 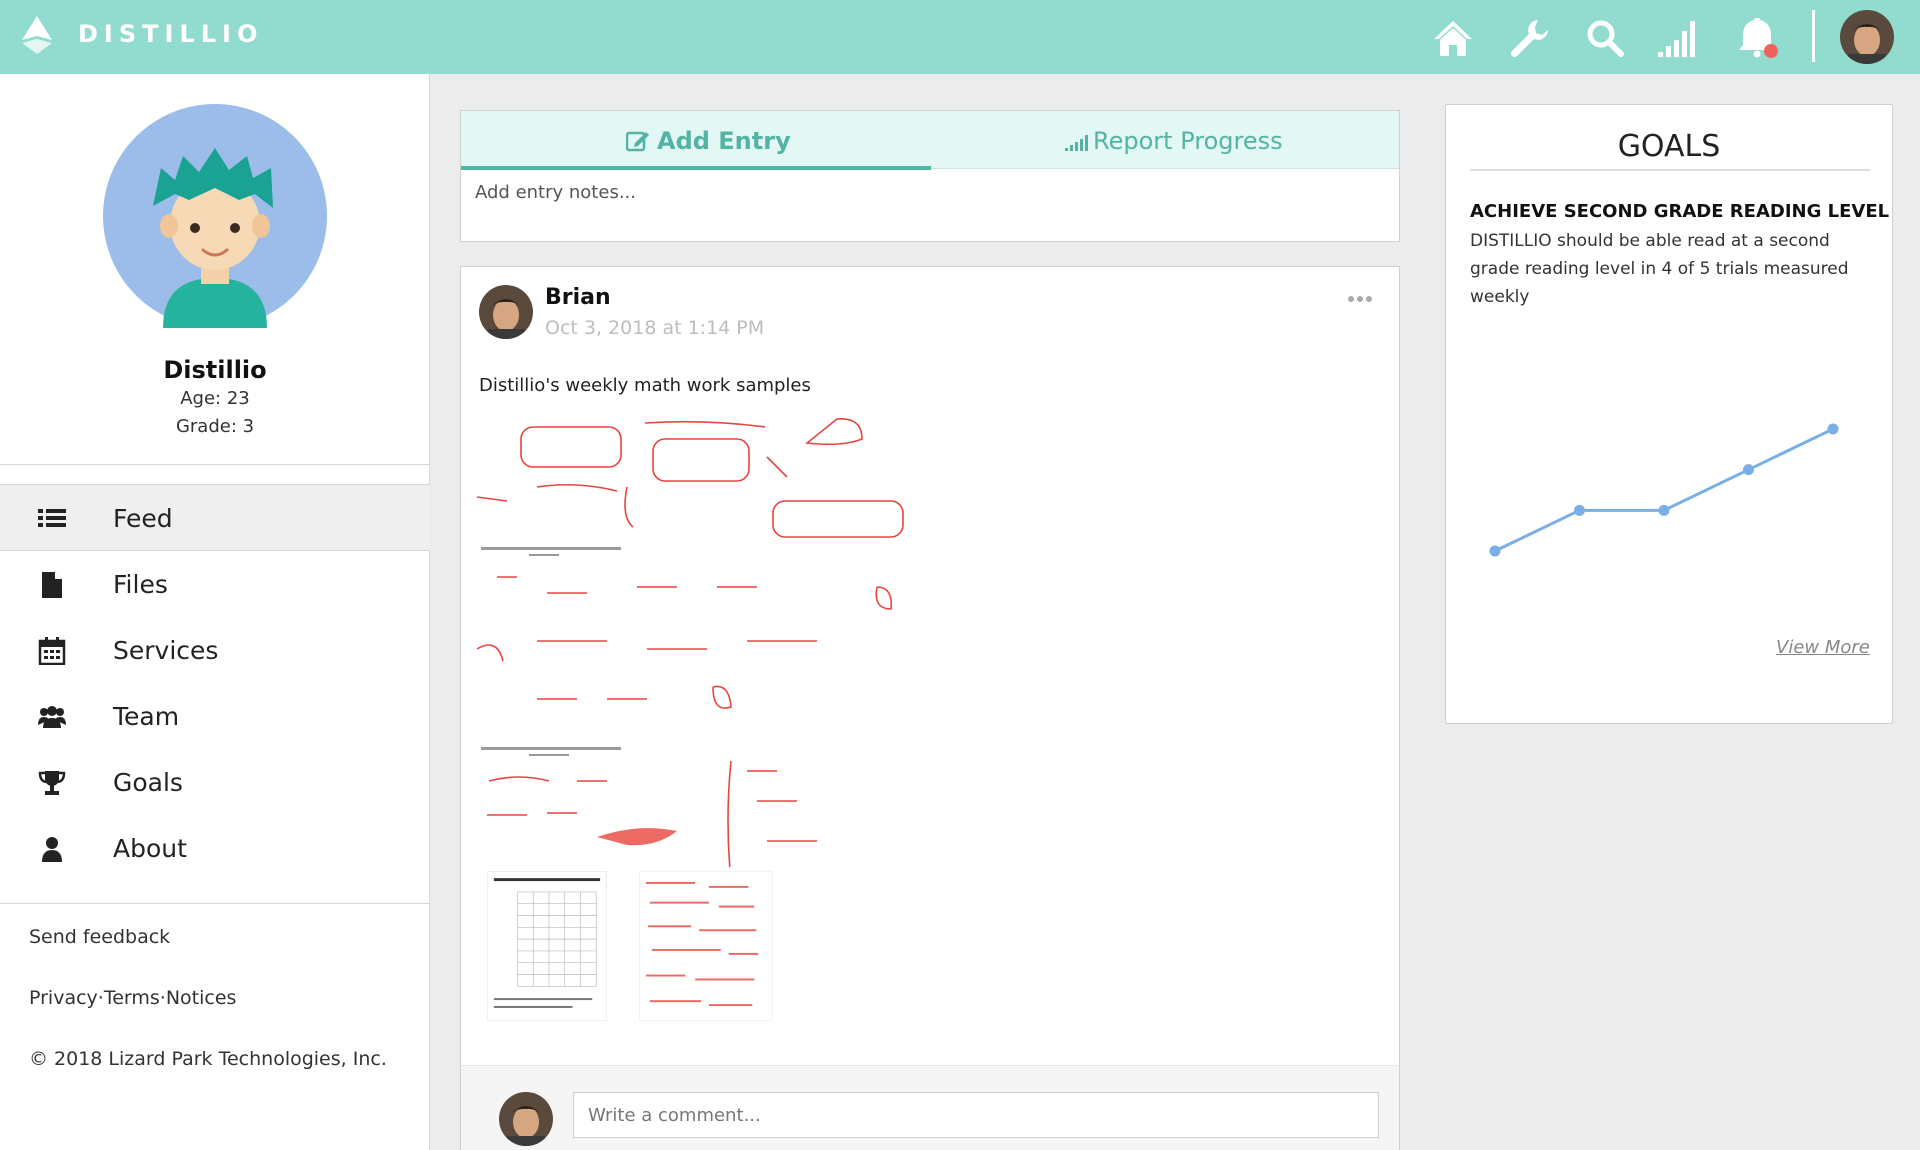 I want to click on droplet-logo-icon, so click(x=37, y=35).